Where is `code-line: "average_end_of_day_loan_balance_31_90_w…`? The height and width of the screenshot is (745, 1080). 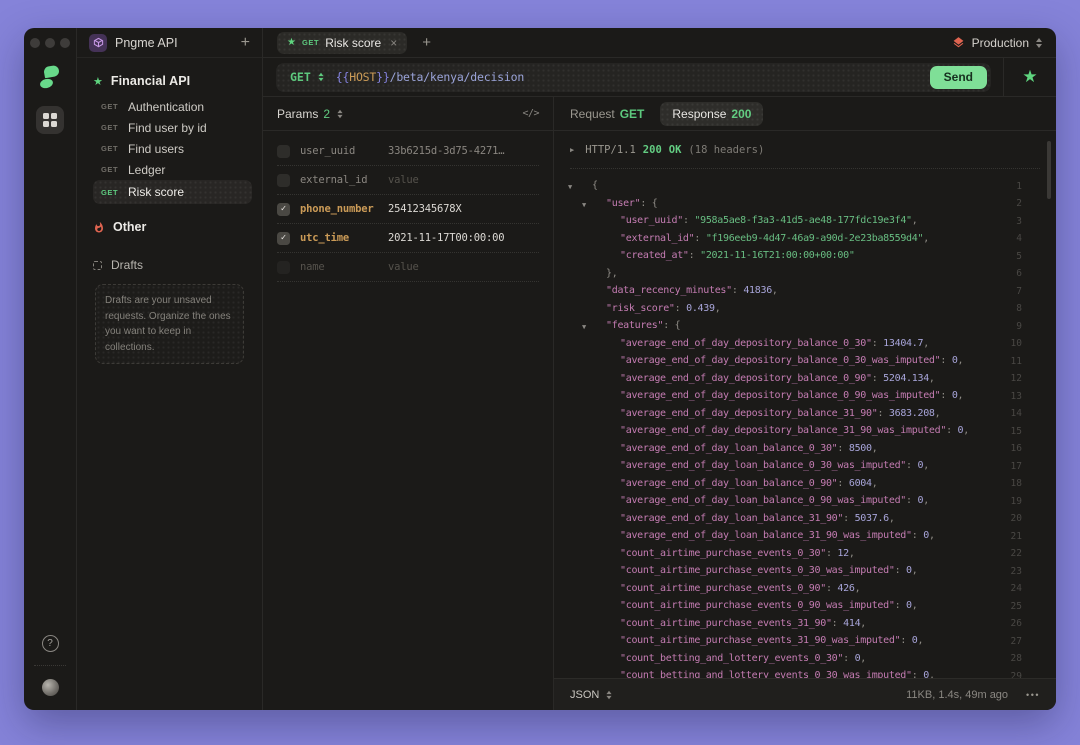 code-line: "average_end_of_day_loan_balance_31_90_w… is located at coordinates (821, 536).